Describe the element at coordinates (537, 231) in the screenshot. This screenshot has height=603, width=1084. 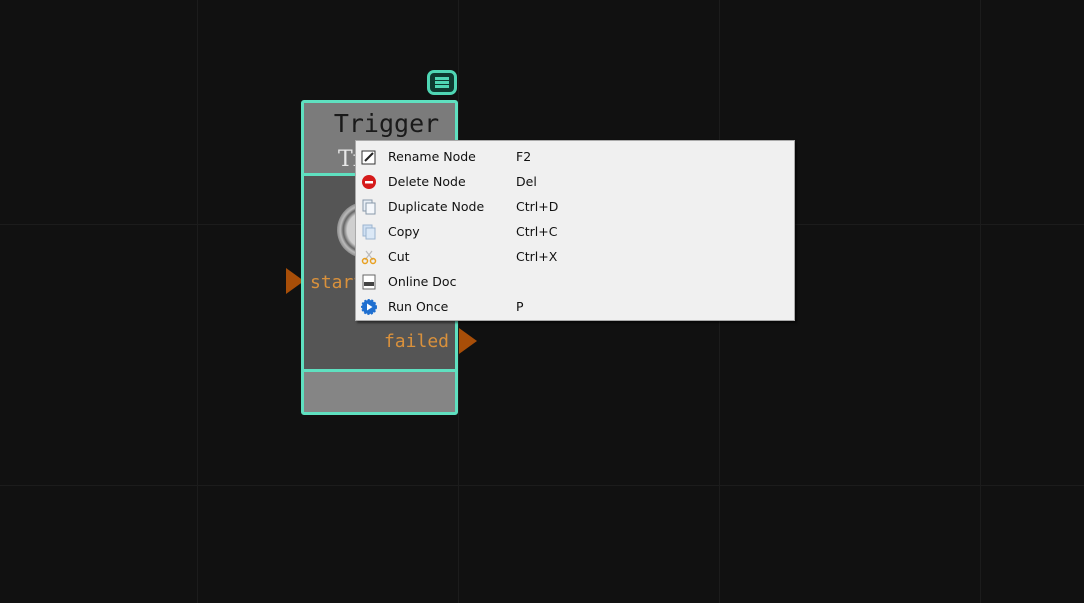
I see `menu-item-shortcut: Ctrl+C` at that location.